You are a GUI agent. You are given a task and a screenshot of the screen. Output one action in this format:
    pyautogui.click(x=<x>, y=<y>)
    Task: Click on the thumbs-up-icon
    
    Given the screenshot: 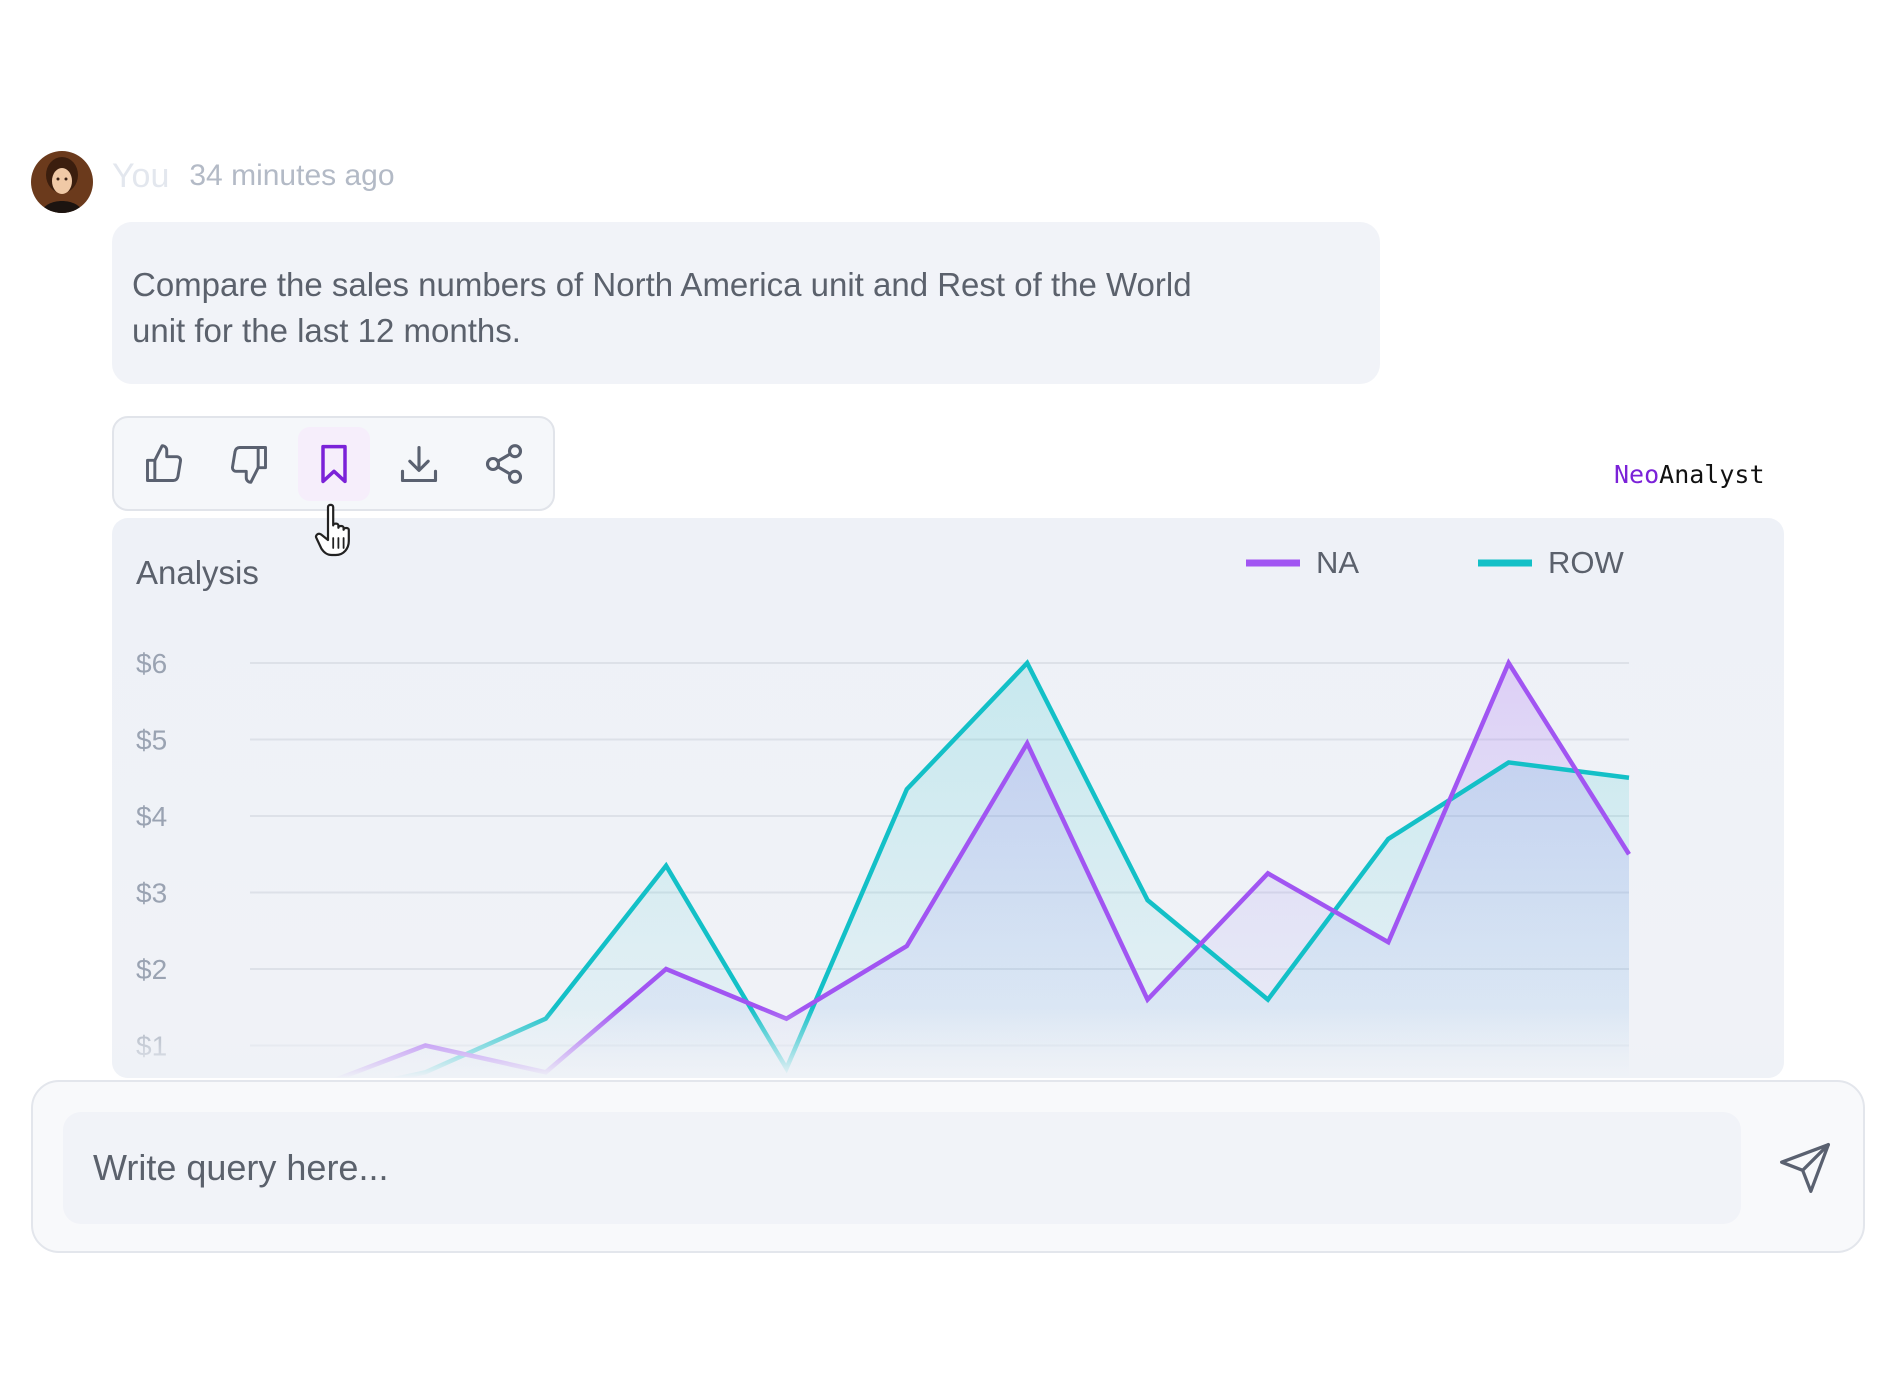 What is the action you would take?
    pyautogui.click(x=164, y=462)
    